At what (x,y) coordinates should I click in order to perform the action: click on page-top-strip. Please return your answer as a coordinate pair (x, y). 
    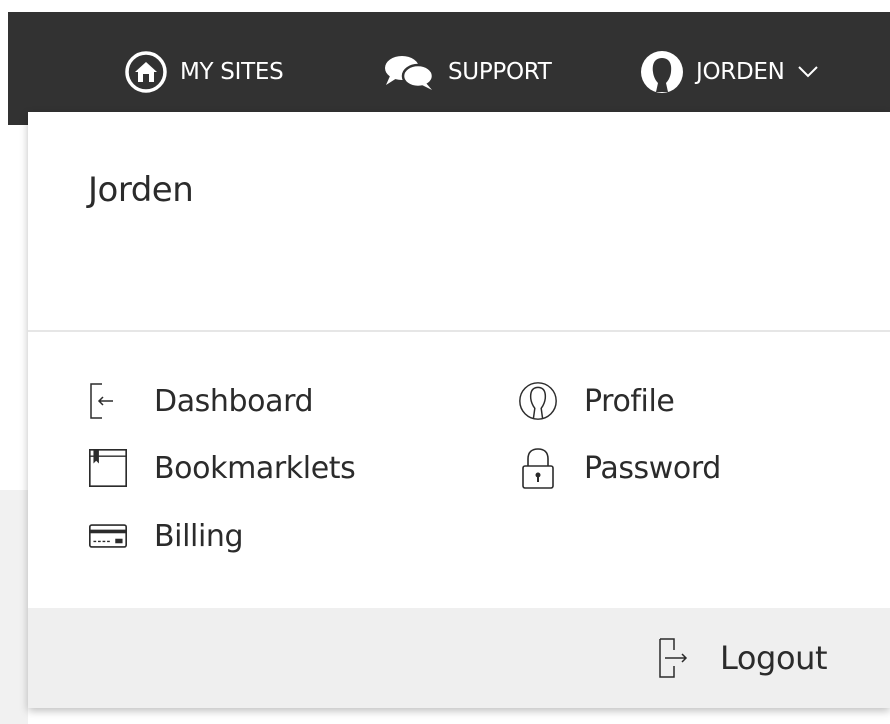
    Looking at the image, I should click on (445, 6).